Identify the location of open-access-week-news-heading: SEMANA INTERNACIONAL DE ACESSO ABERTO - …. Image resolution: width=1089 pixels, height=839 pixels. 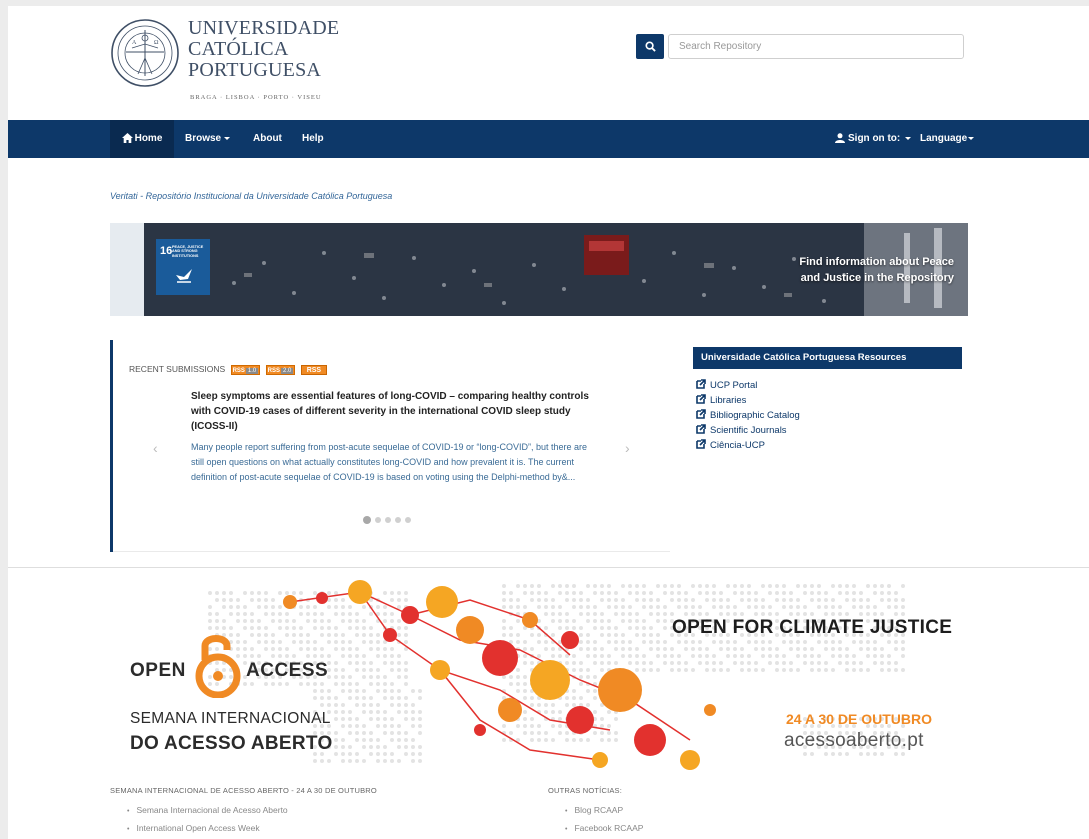
(243, 790).